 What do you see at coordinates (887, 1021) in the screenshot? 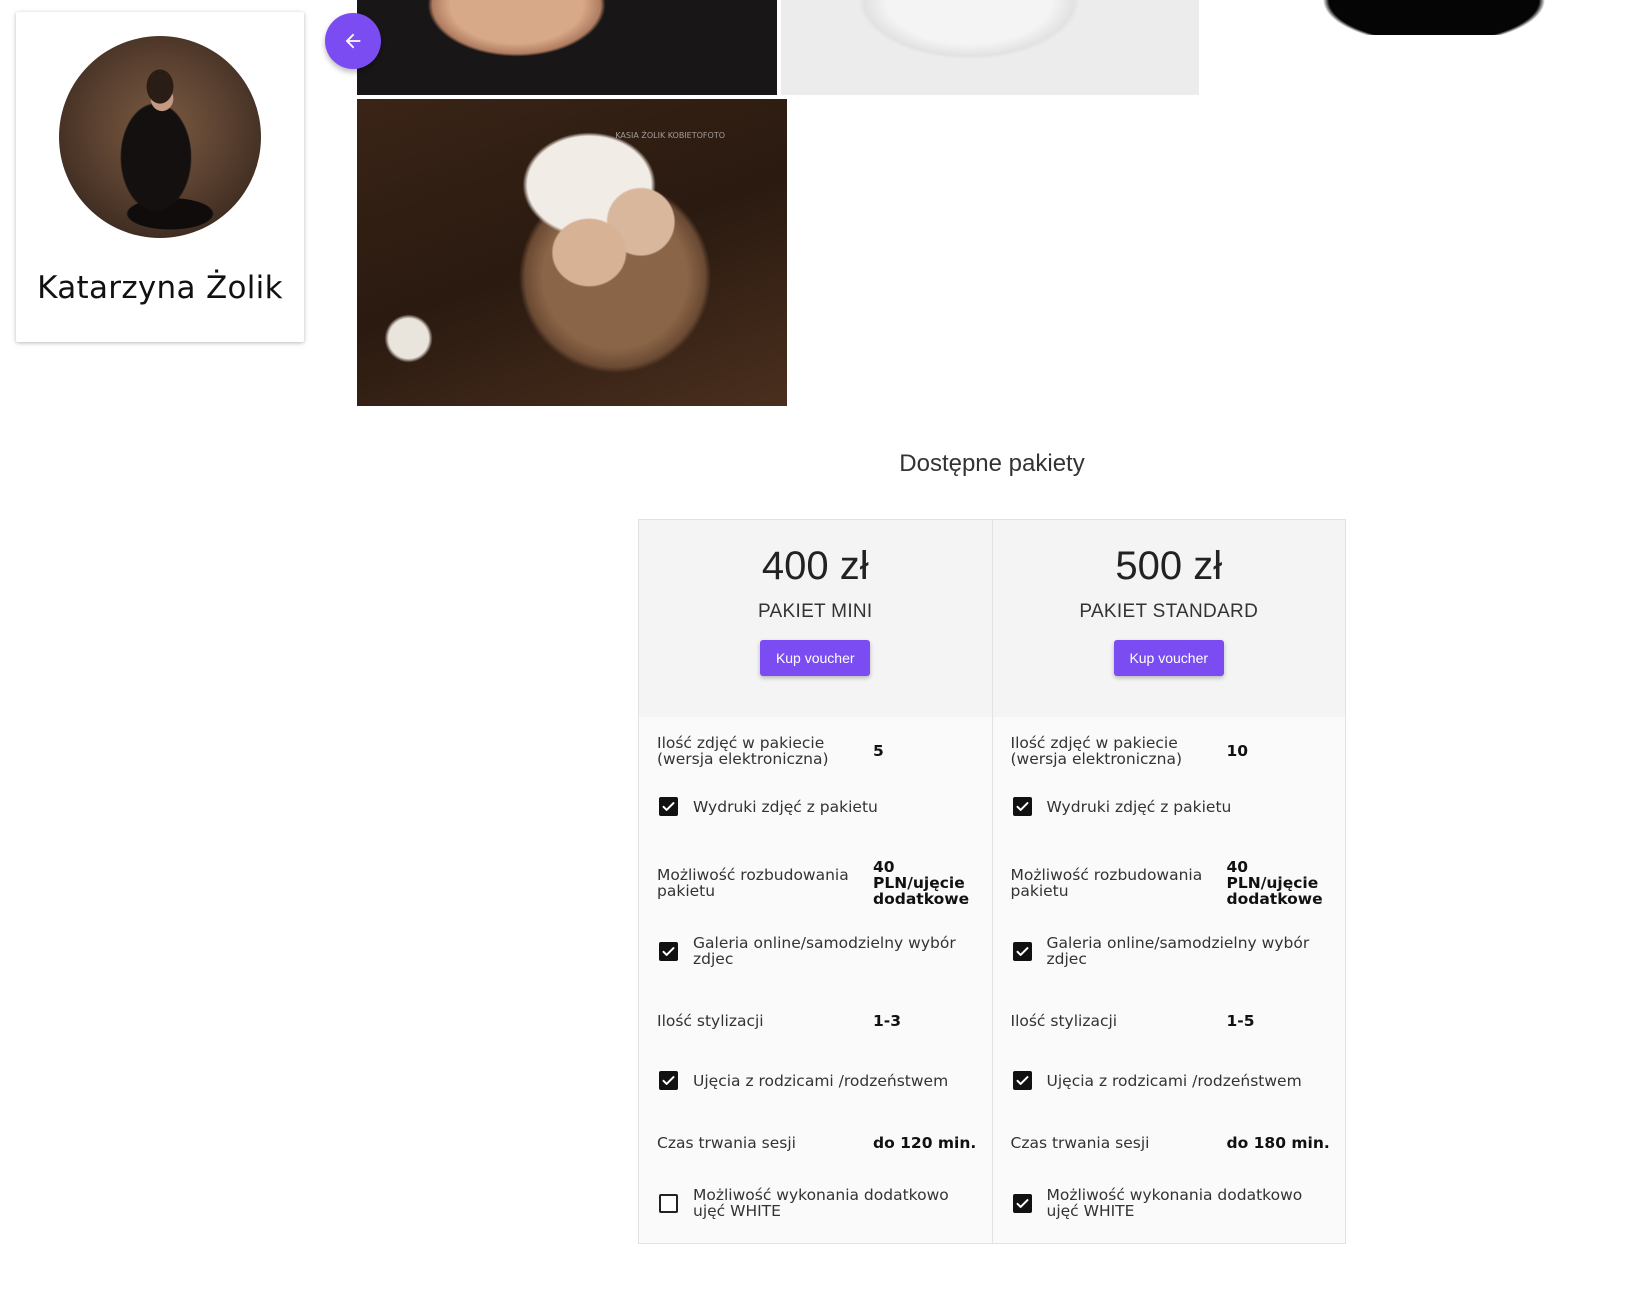
I see `feature-value: 1-3` at bounding box center [887, 1021].